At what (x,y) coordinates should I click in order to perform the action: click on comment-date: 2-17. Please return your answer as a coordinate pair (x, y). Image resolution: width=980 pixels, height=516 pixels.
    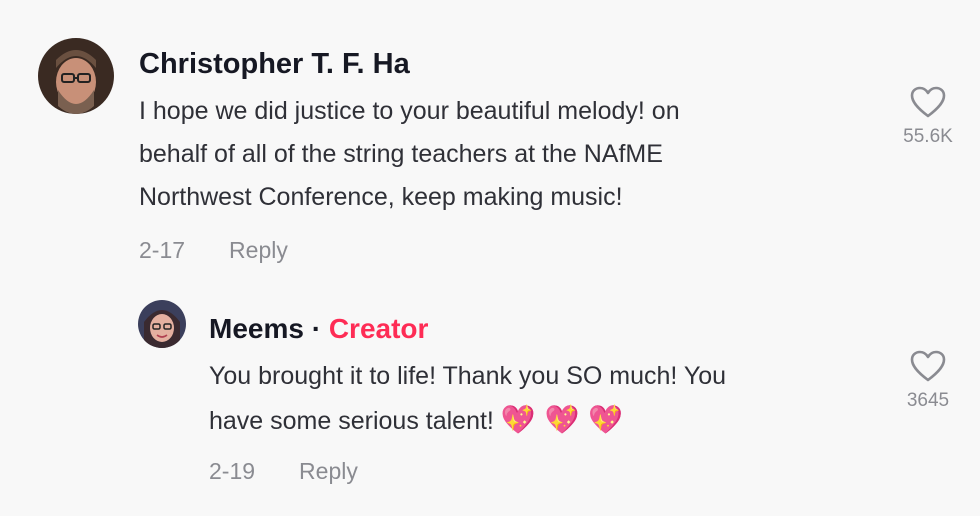
    Looking at the image, I should click on (162, 250).